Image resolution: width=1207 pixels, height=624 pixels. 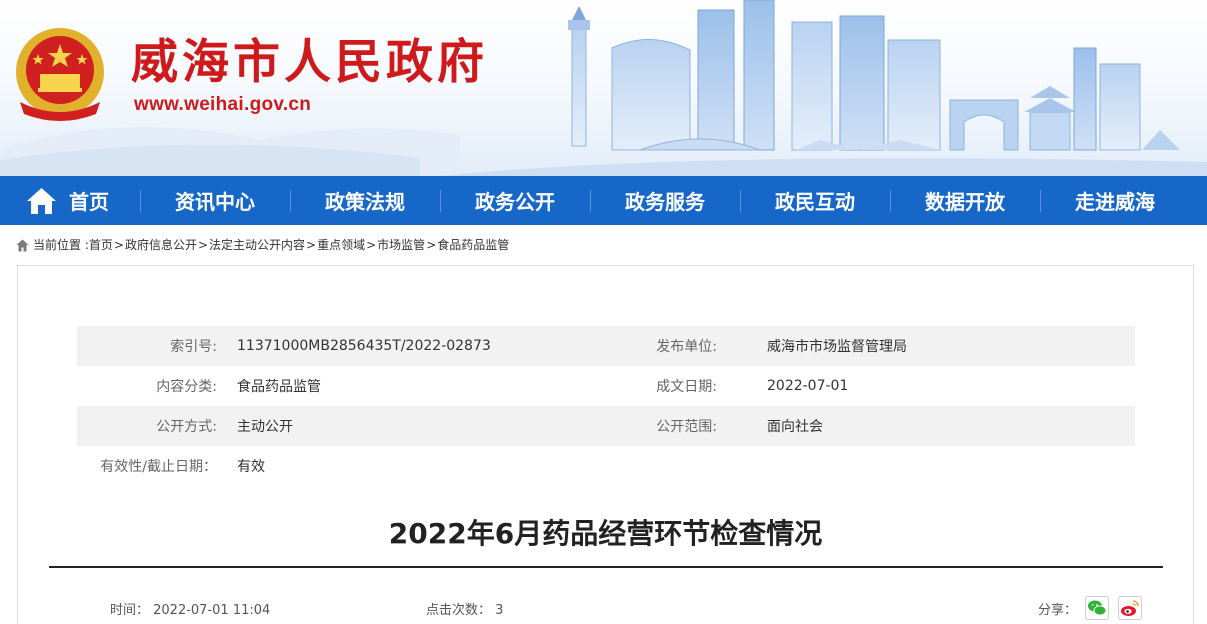 What do you see at coordinates (186, 387) in the screenshot?
I see `category-label: 内容分类:` at bounding box center [186, 387].